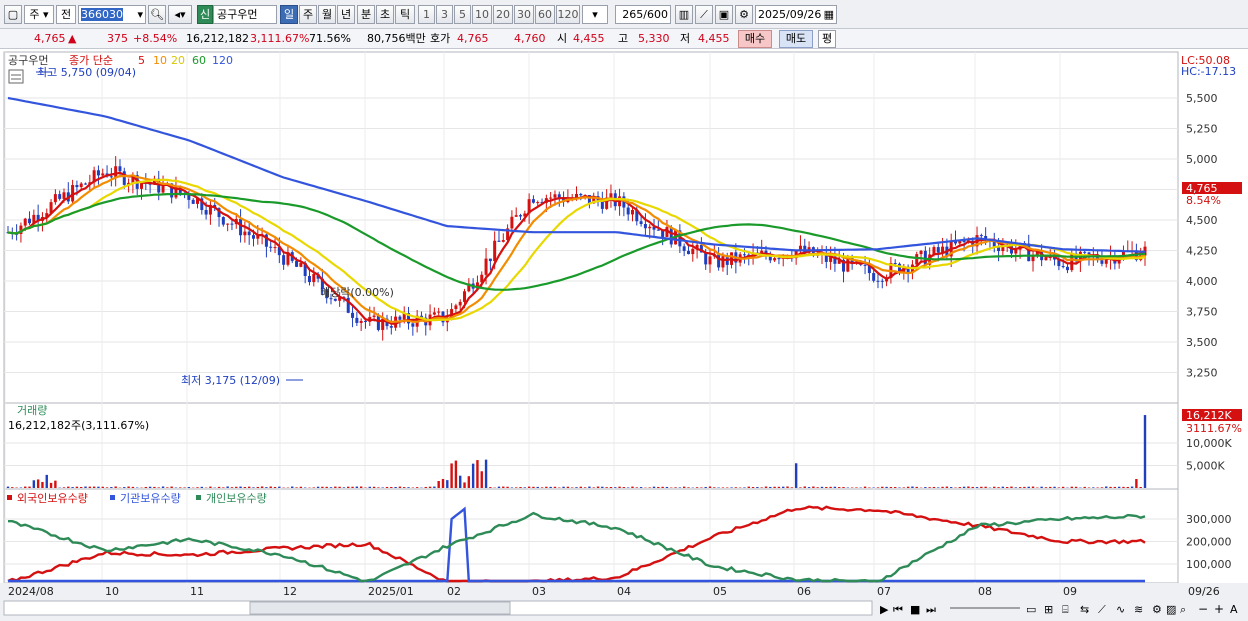 This screenshot has height=621, width=1248. Describe the element at coordinates (1048, 609) in the screenshot. I see `grid-icon: ⊞` at that location.